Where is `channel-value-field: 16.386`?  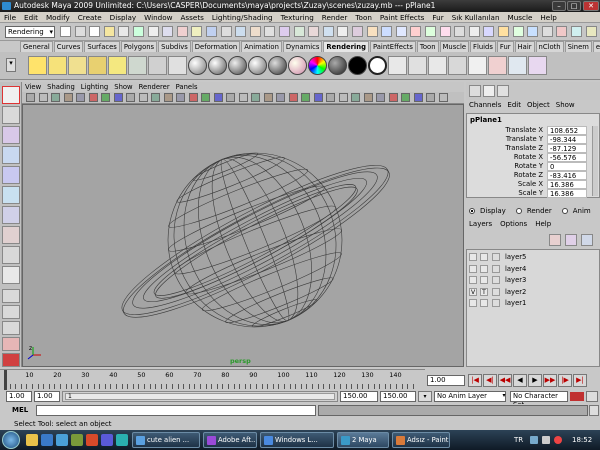 channel-value-field: 16.386 is located at coordinates (567, 184).